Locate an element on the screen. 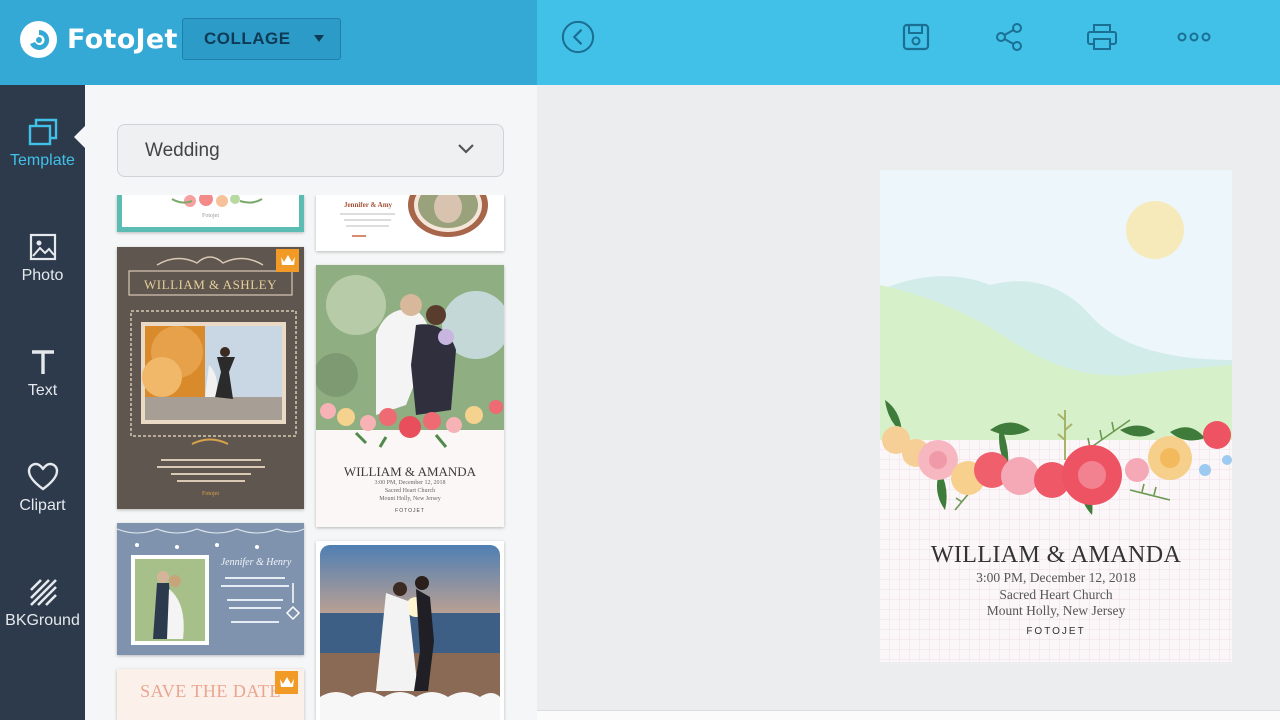 This screenshot has height=720, width=1280. active-indicator is located at coordinates (79, 137).